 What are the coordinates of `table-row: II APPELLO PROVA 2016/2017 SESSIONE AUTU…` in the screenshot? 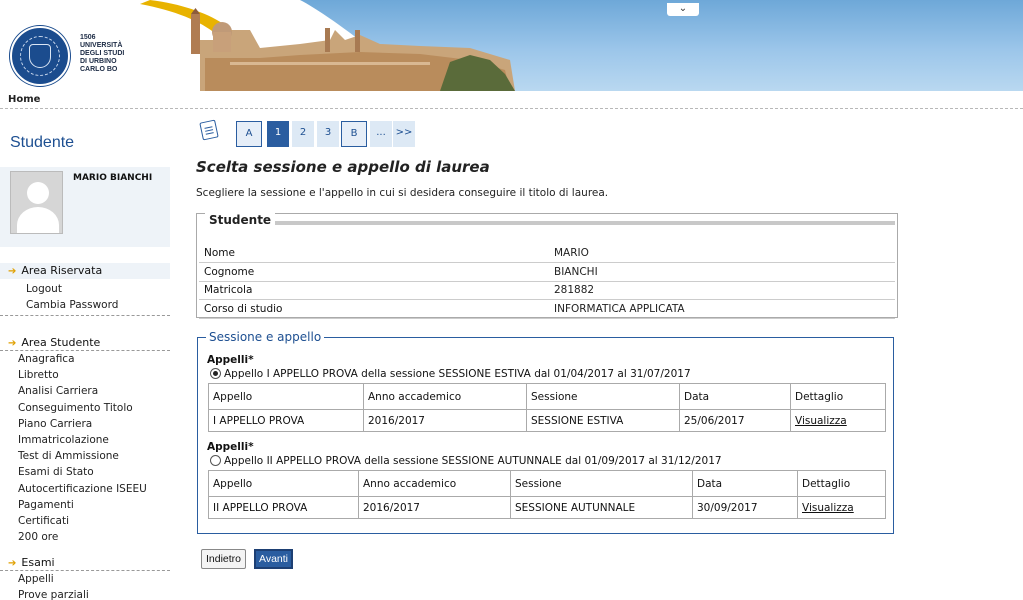 It's located at (547, 507).